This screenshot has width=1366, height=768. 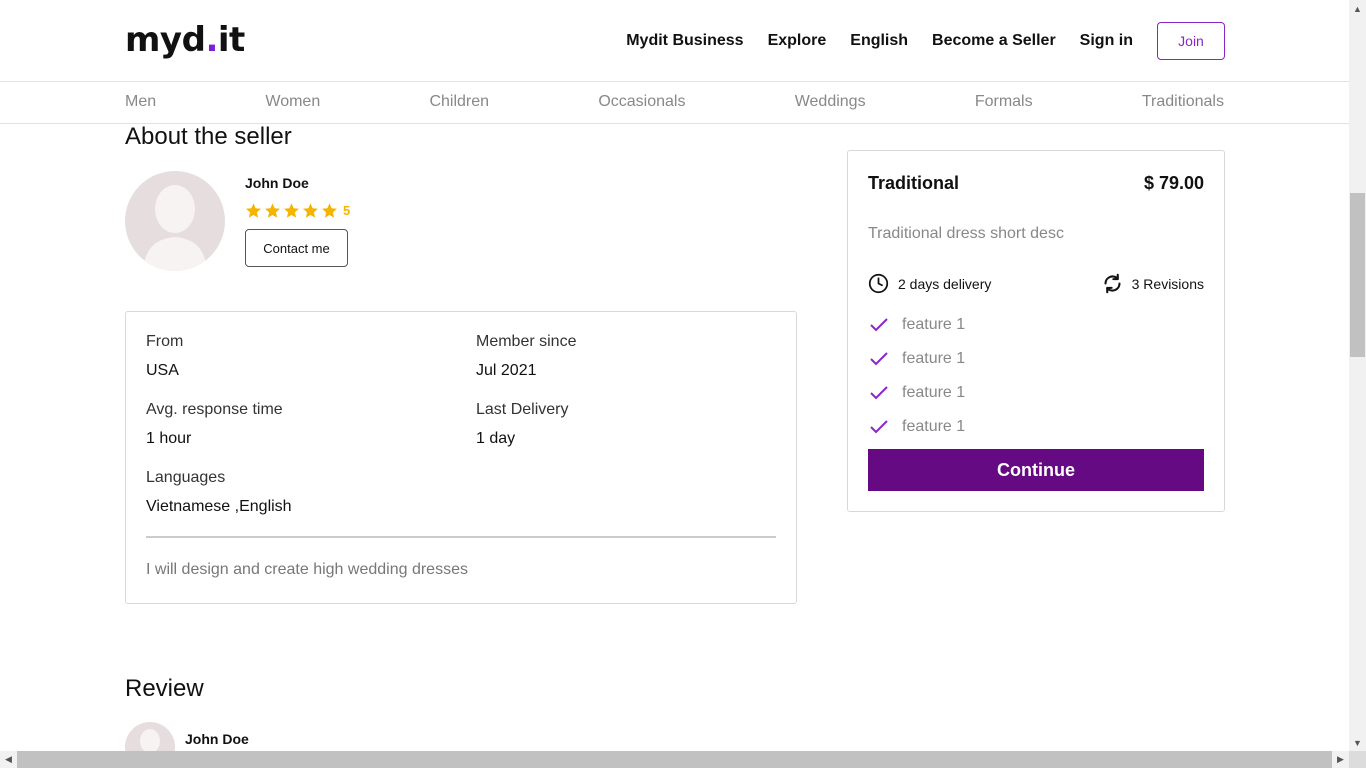 What do you see at coordinates (296, 248) in the screenshot?
I see `contact-me-button: Contact me` at bounding box center [296, 248].